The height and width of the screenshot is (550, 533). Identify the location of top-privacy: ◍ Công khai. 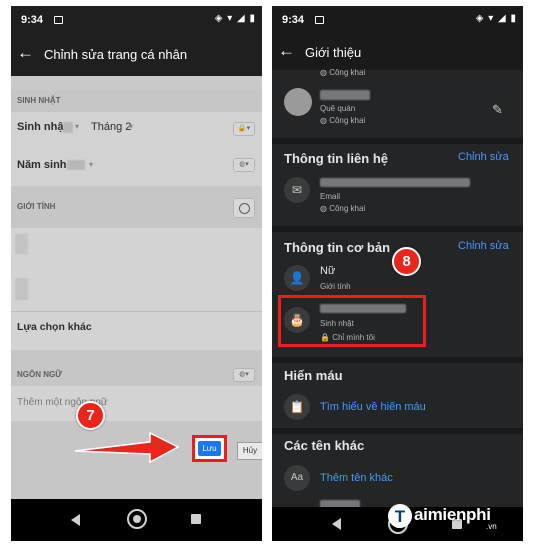
(342, 72).